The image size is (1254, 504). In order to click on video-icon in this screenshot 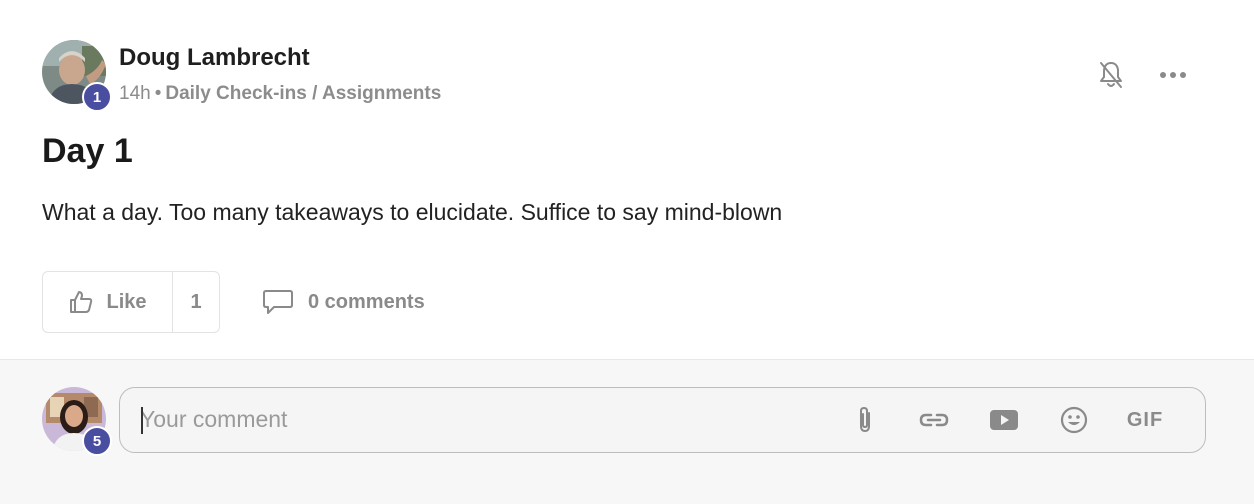, I will do `click(1004, 420)`.